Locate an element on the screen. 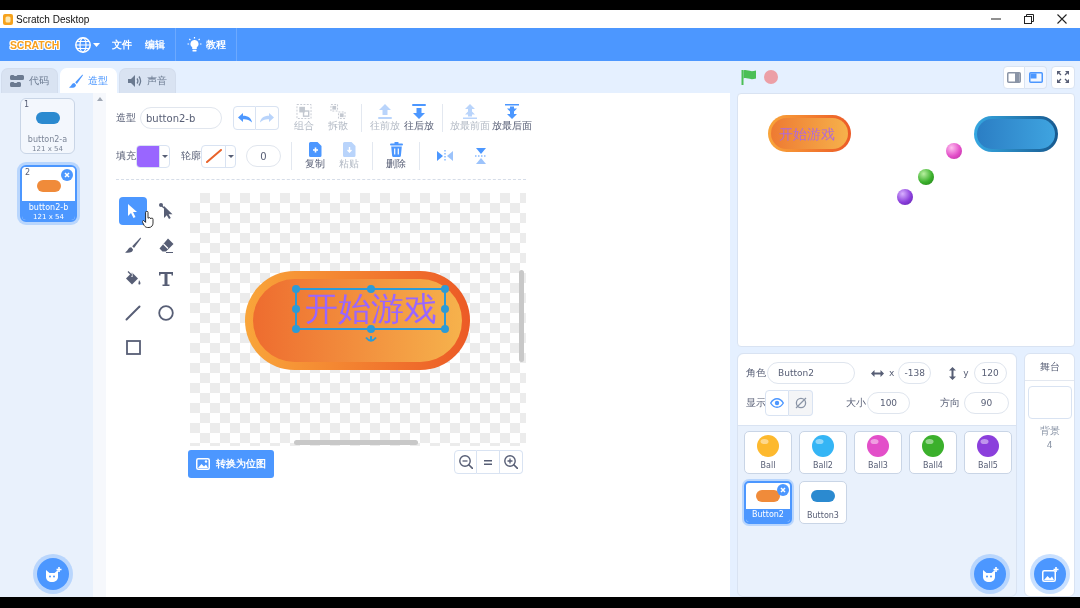 This screenshot has width=1080, height=608. zoom-out-icon is located at coordinates (465, 462).